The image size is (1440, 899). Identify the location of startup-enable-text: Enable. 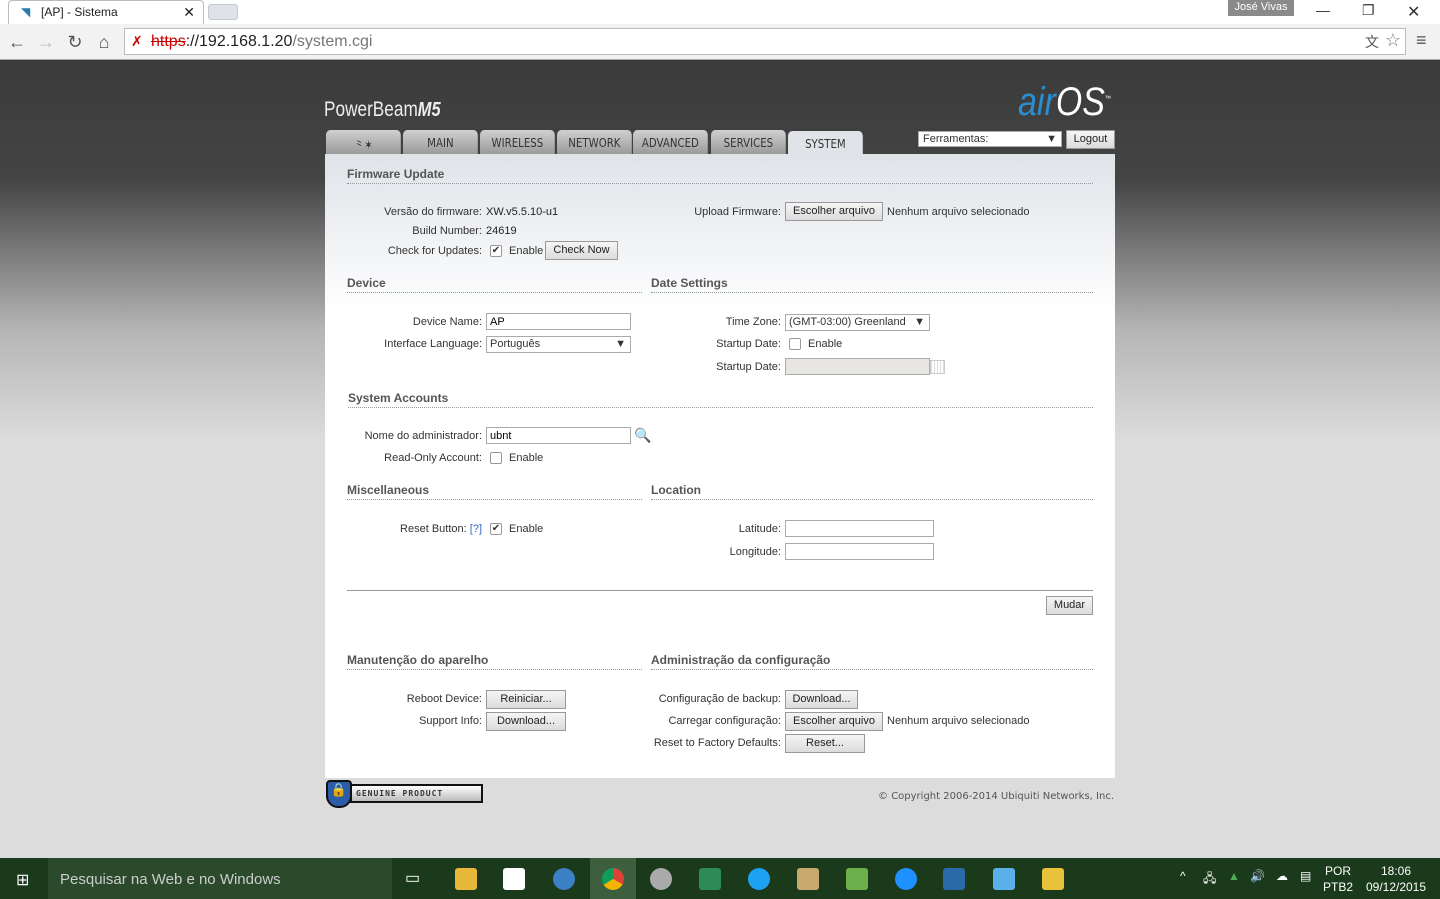
(825, 344).